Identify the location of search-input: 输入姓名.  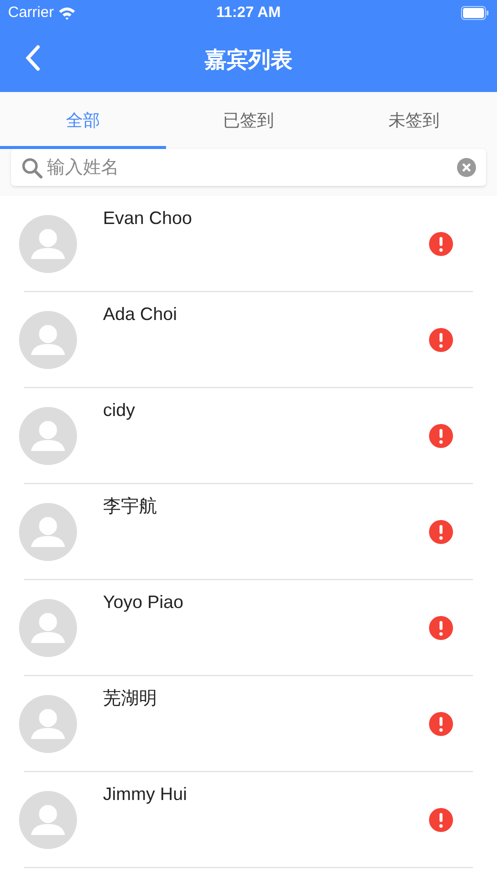
(250, 167).